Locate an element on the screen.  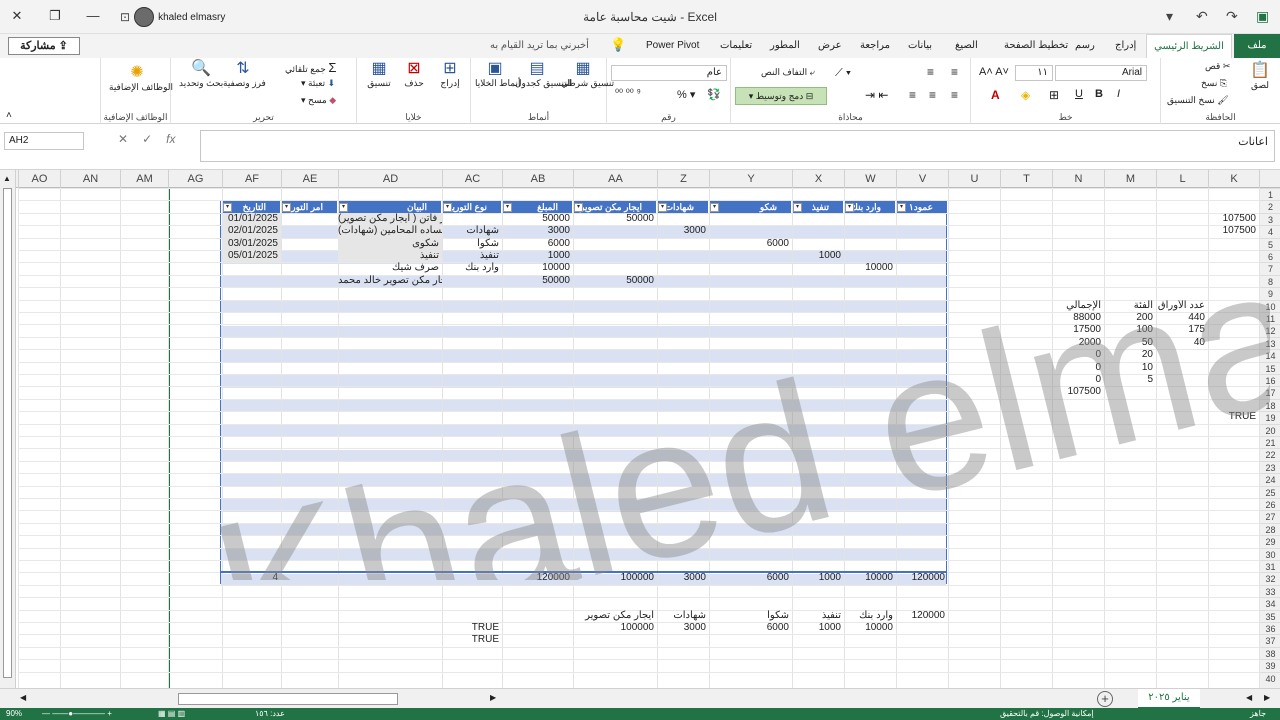
table-cell: 3000 is located at coordinates (537, 231).